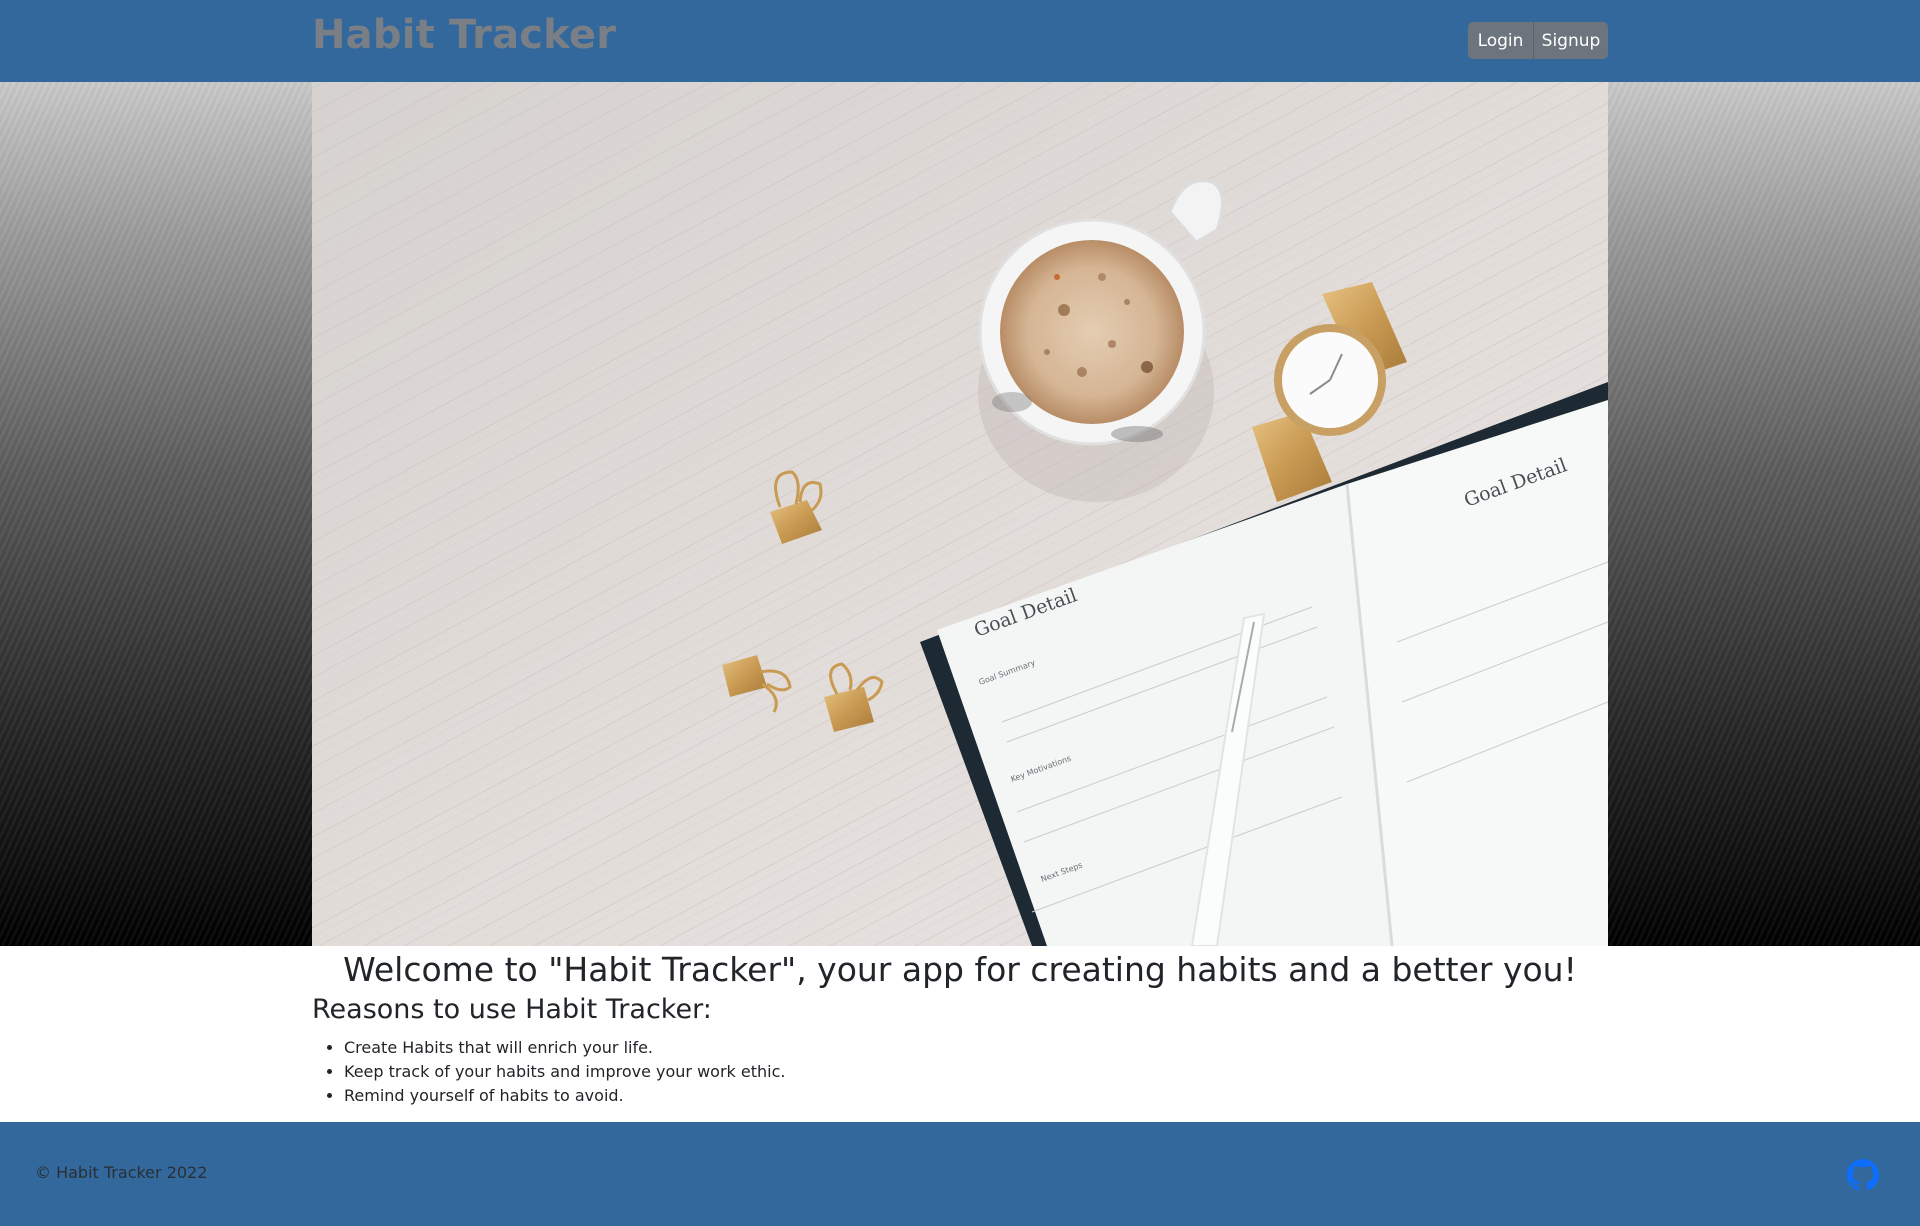  I want to click on list-item: Remind yourself of habits to avoid., so click(564, 1096).